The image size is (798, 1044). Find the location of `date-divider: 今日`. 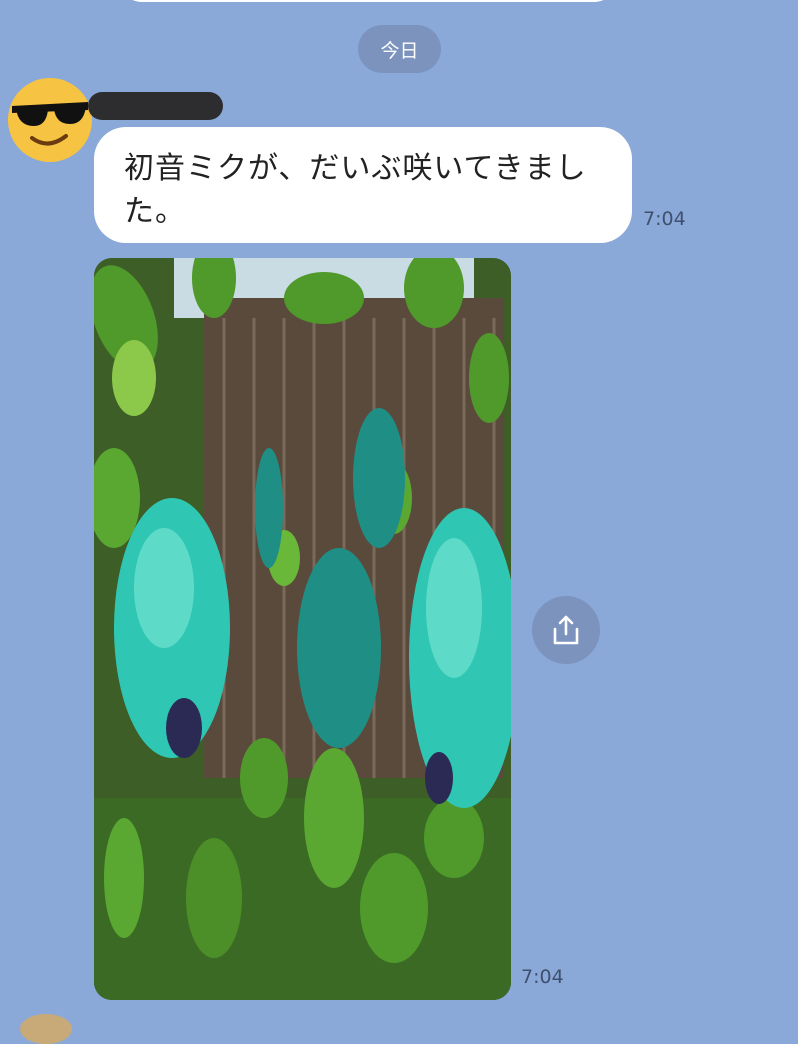

date-divider: 今日 is located at coordinates (399, 49).